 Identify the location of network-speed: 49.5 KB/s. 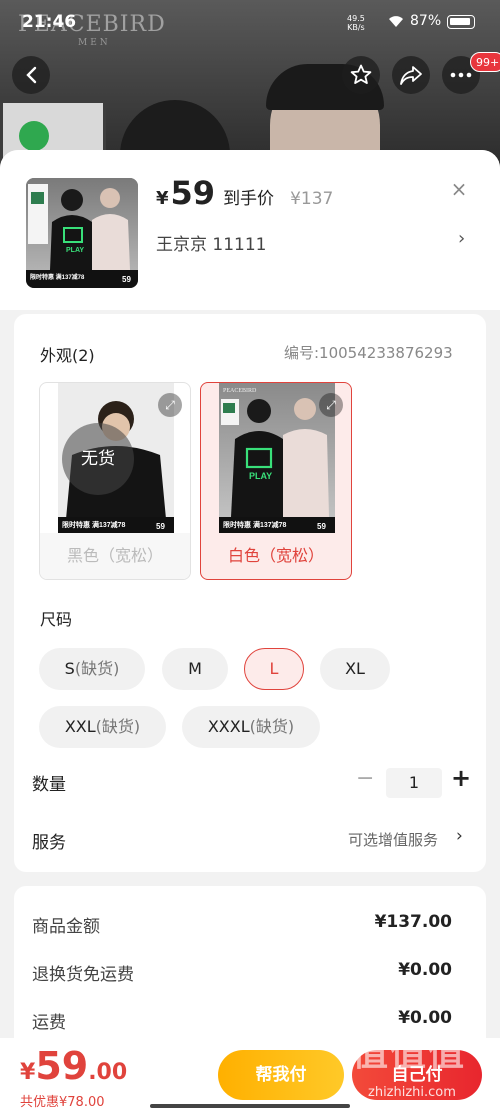
(356, 23).